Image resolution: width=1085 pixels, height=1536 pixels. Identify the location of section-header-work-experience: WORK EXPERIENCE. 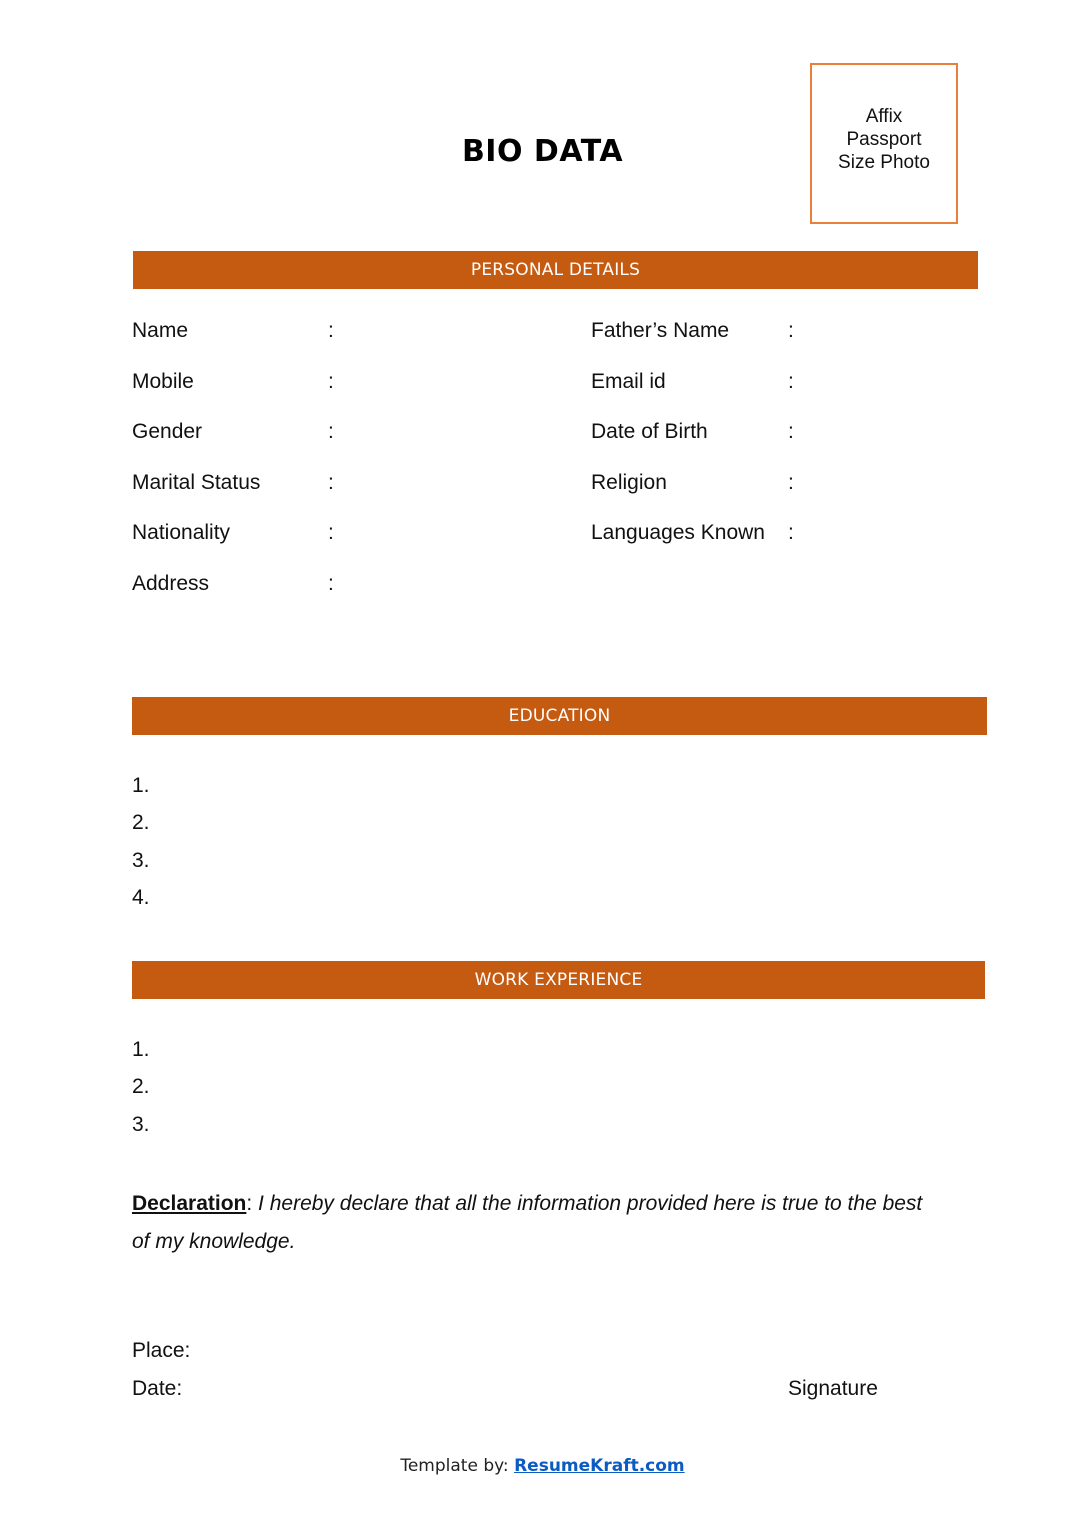
(558, 980).